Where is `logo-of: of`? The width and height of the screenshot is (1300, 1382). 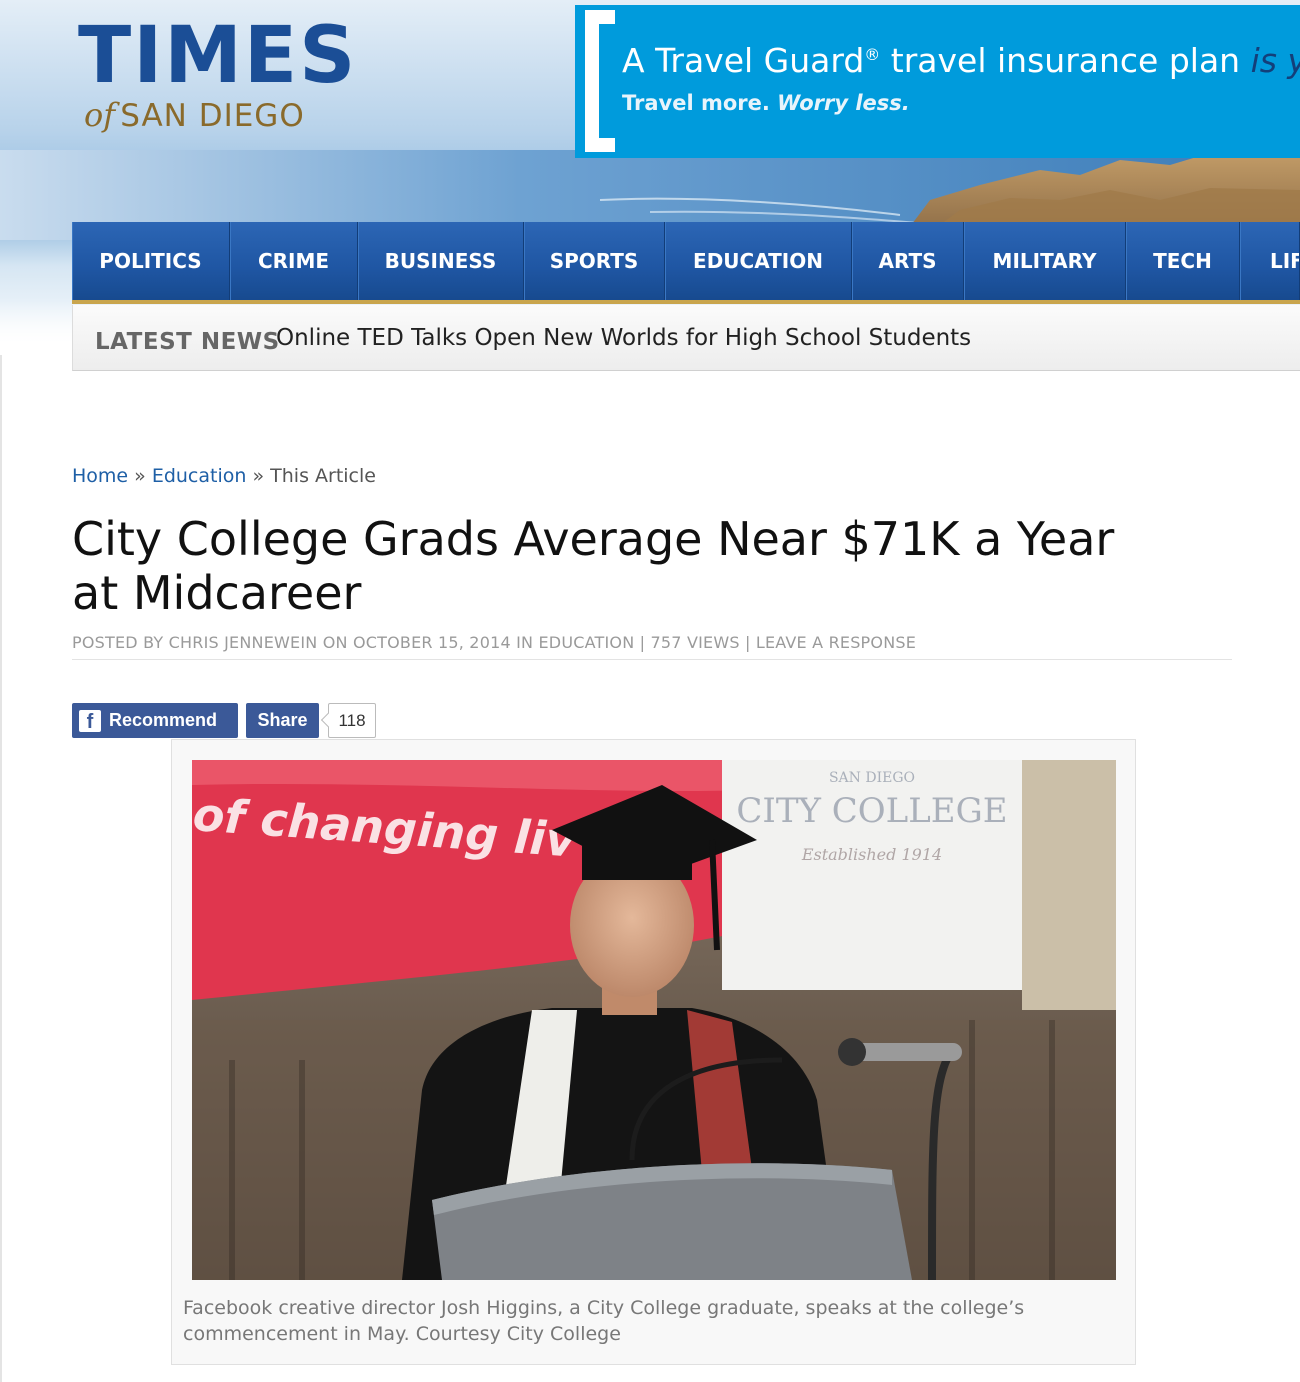 logo-of: of is located at coordinates (100, 115).